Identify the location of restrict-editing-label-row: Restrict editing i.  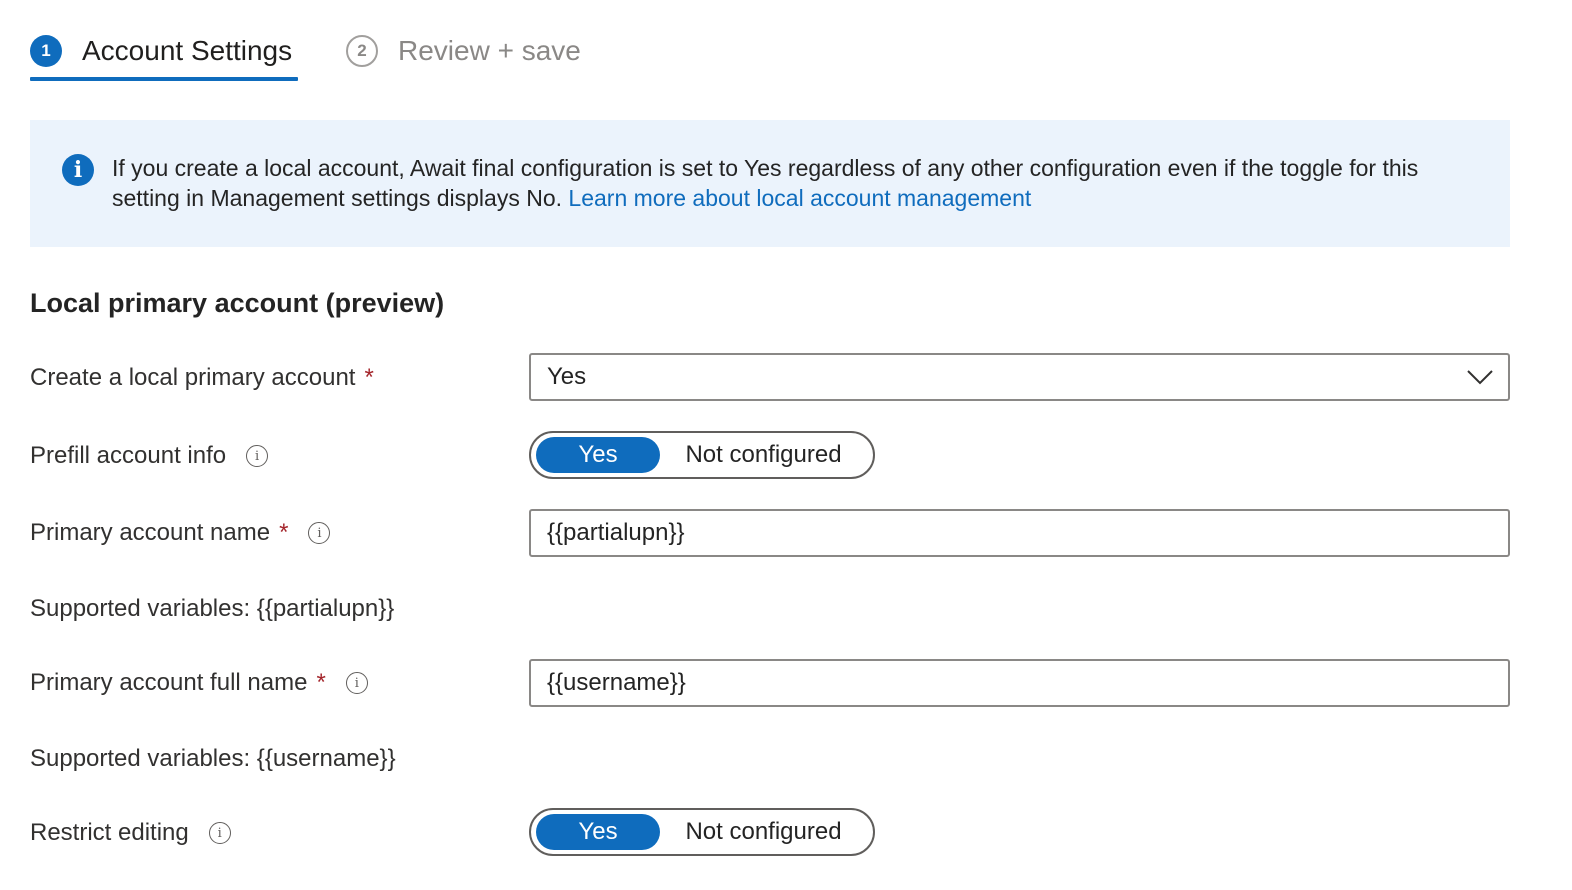
(130, 833).